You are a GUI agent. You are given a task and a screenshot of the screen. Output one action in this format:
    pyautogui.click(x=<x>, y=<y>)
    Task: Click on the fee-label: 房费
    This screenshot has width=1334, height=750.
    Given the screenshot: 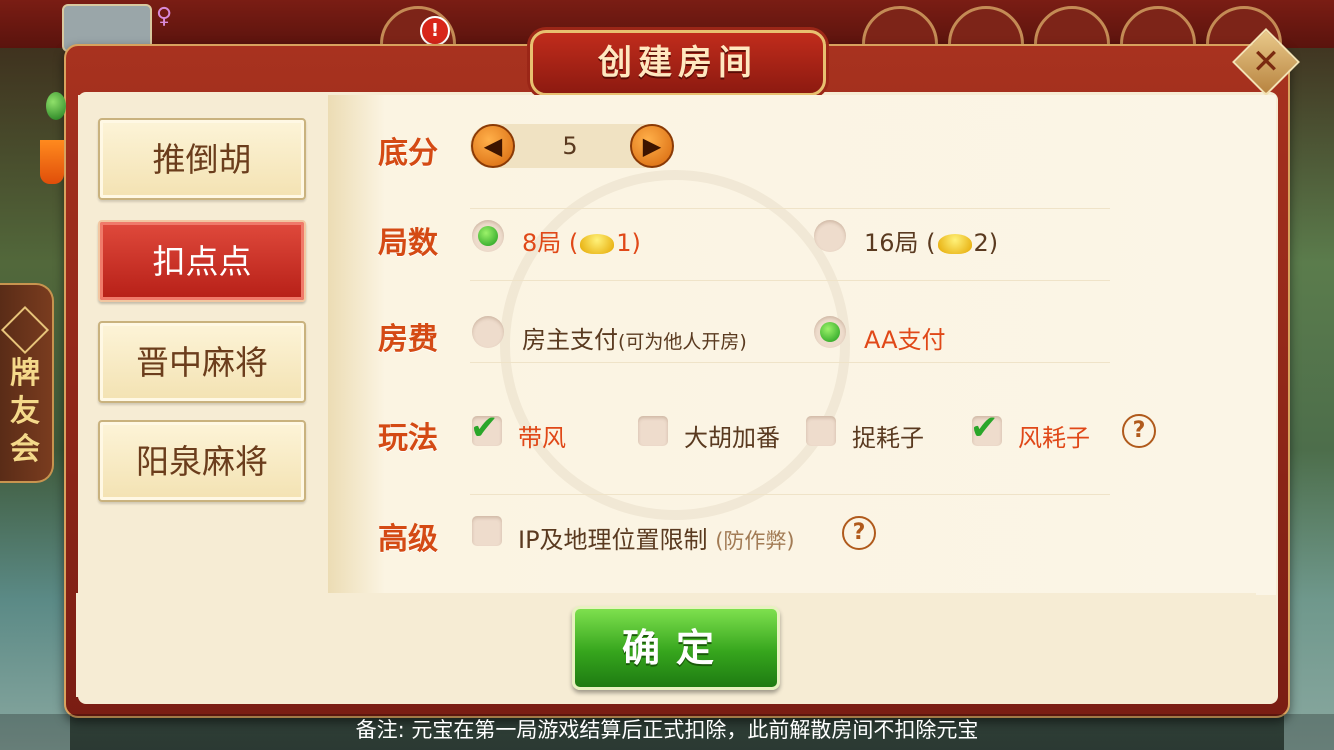 What is the action you would take?
    pyautogui.click(x=408, y=339)
    